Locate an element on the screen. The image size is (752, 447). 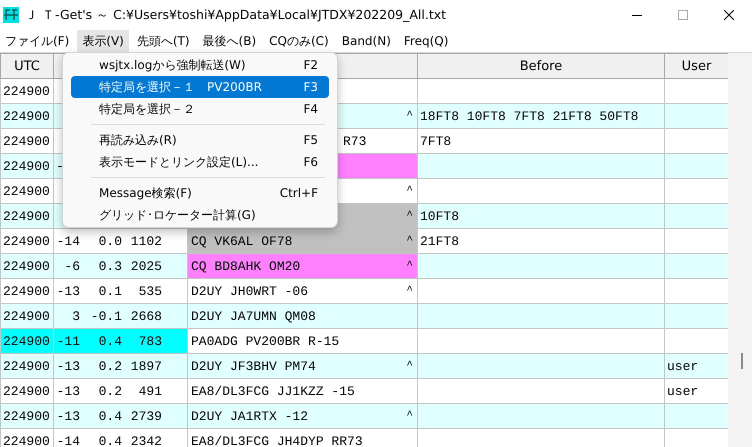
scrollbar is located at coordinates (740, 250).